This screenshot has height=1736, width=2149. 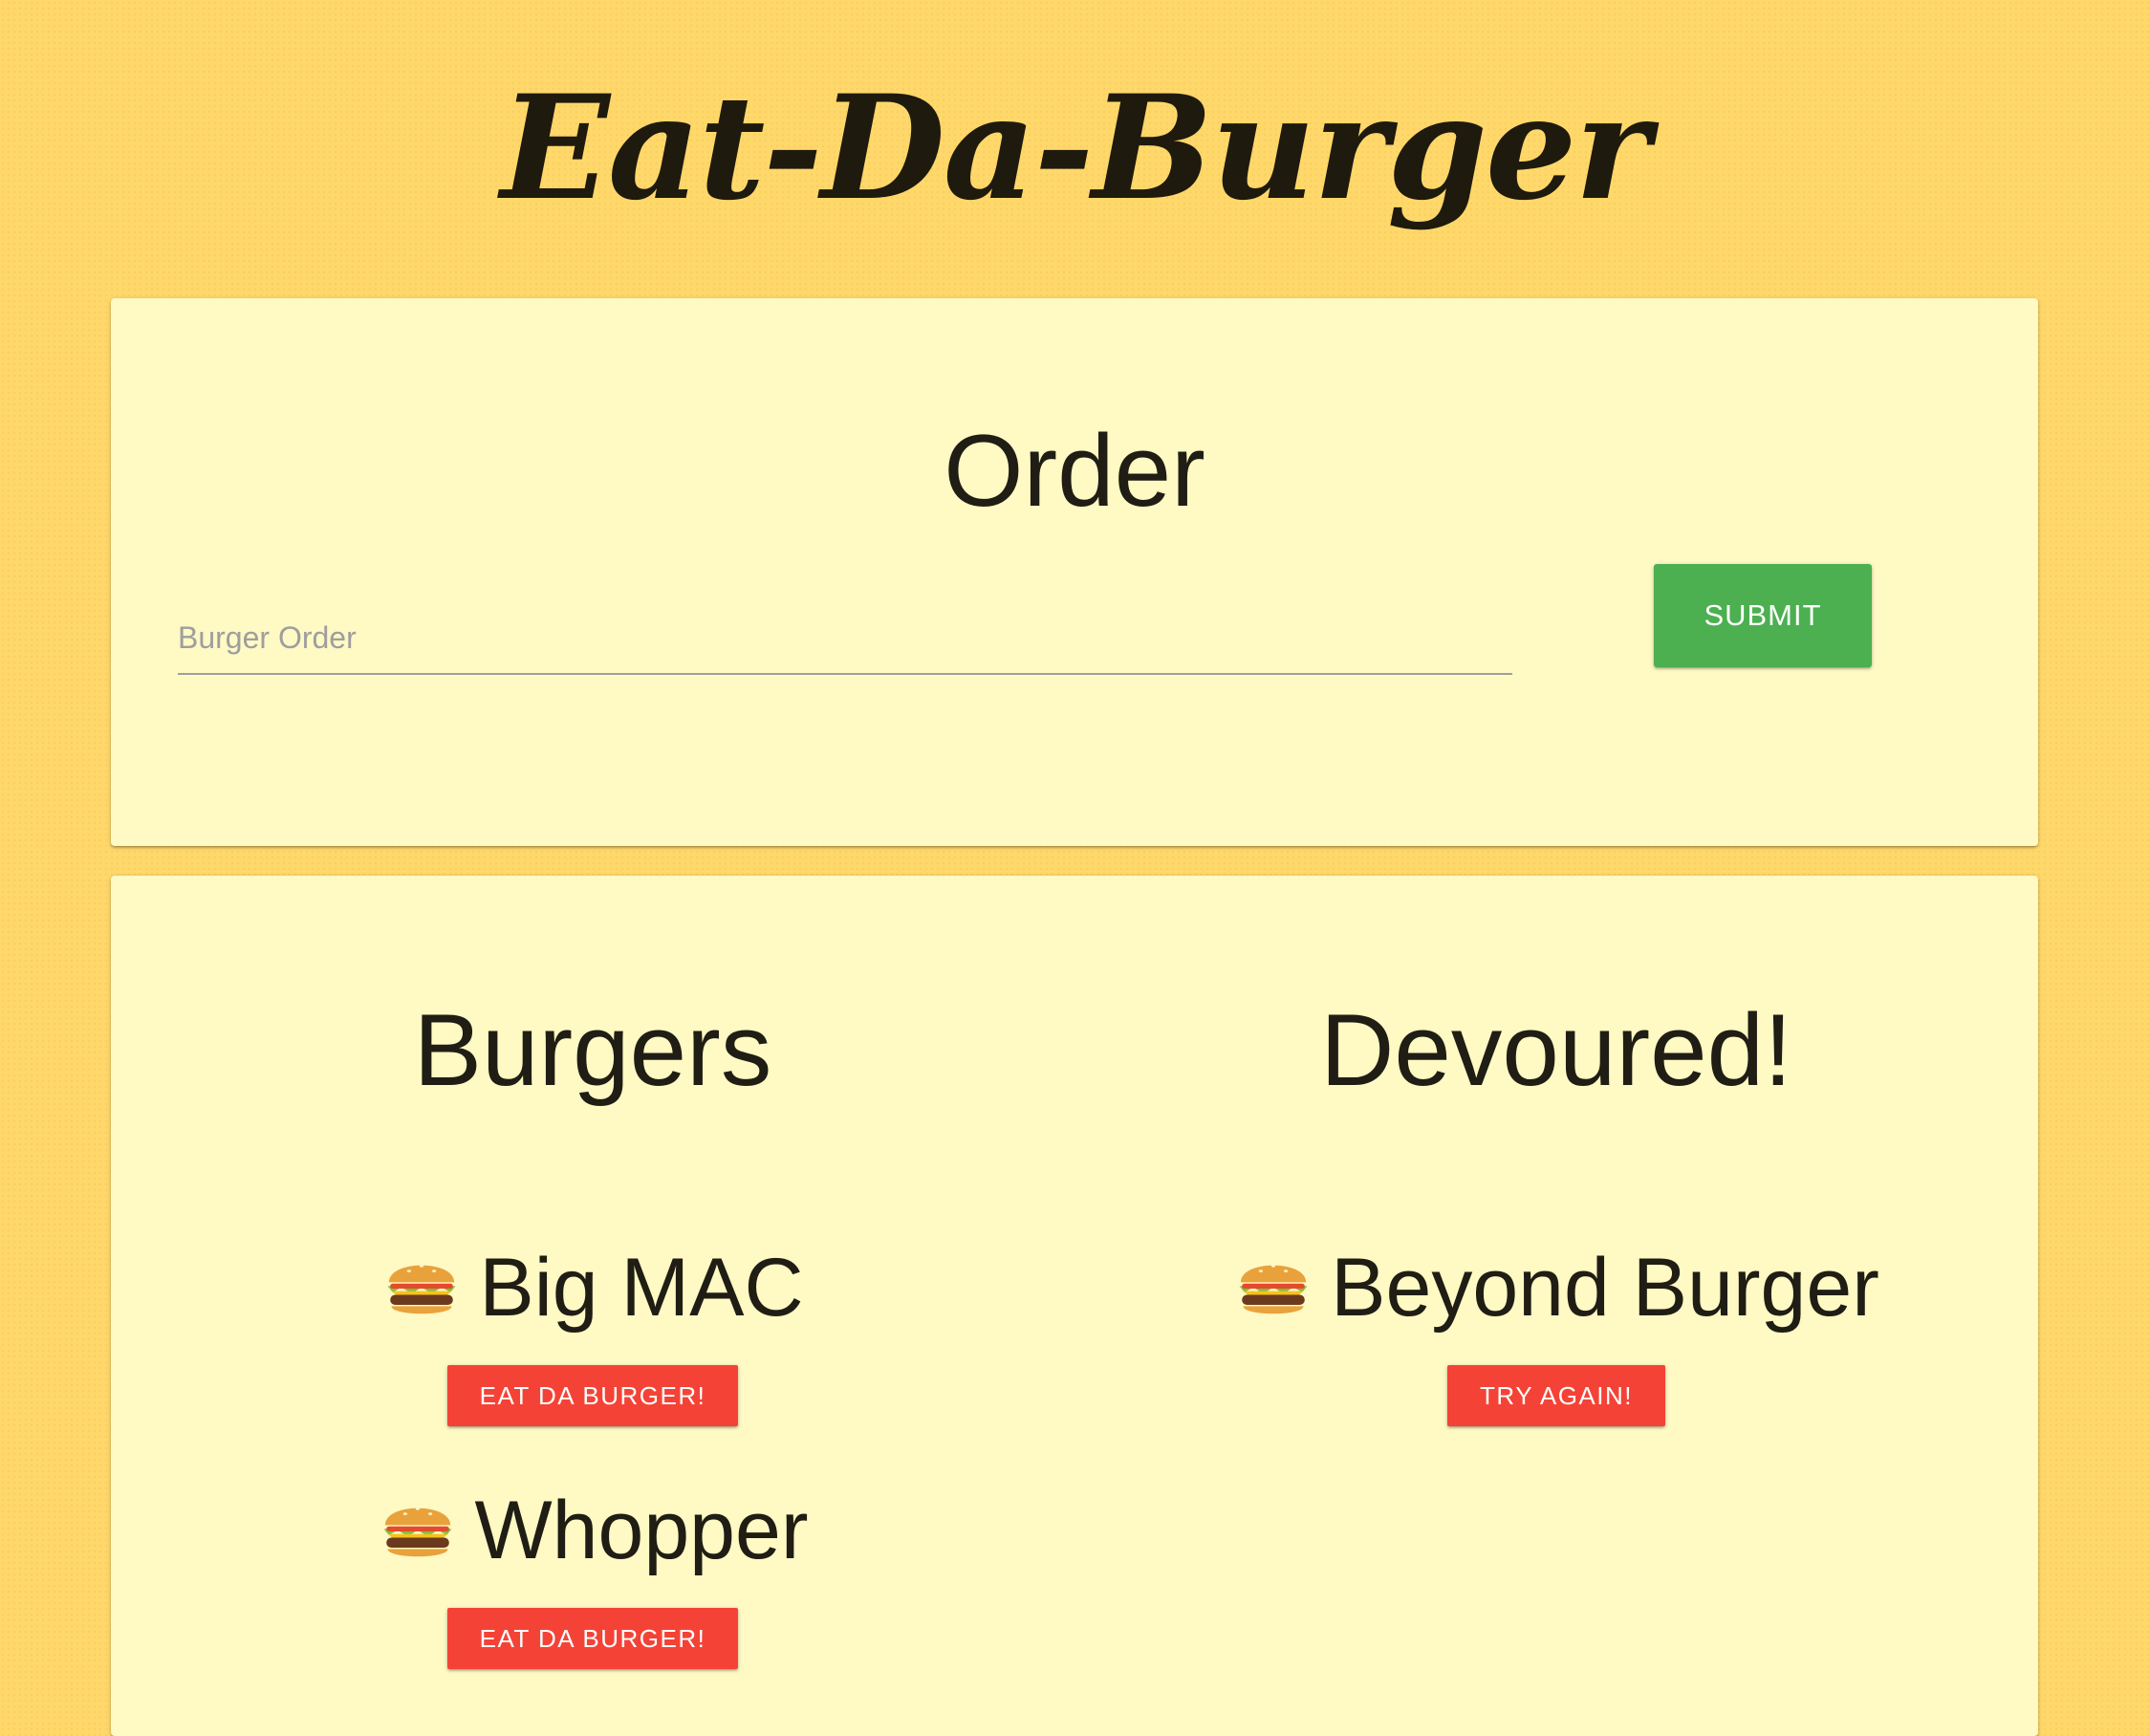 I want to click on order-input-wrapper, so click(x=845, y=639).